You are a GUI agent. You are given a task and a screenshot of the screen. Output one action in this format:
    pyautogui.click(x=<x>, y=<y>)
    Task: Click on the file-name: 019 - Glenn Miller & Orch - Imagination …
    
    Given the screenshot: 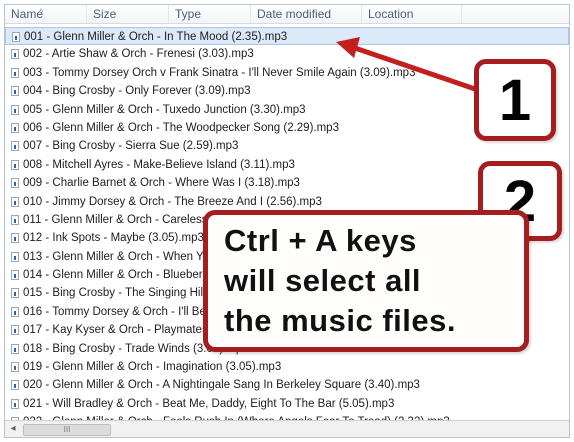 What is the action you would take?
    pyautogui.click(x=152, y=367)
    